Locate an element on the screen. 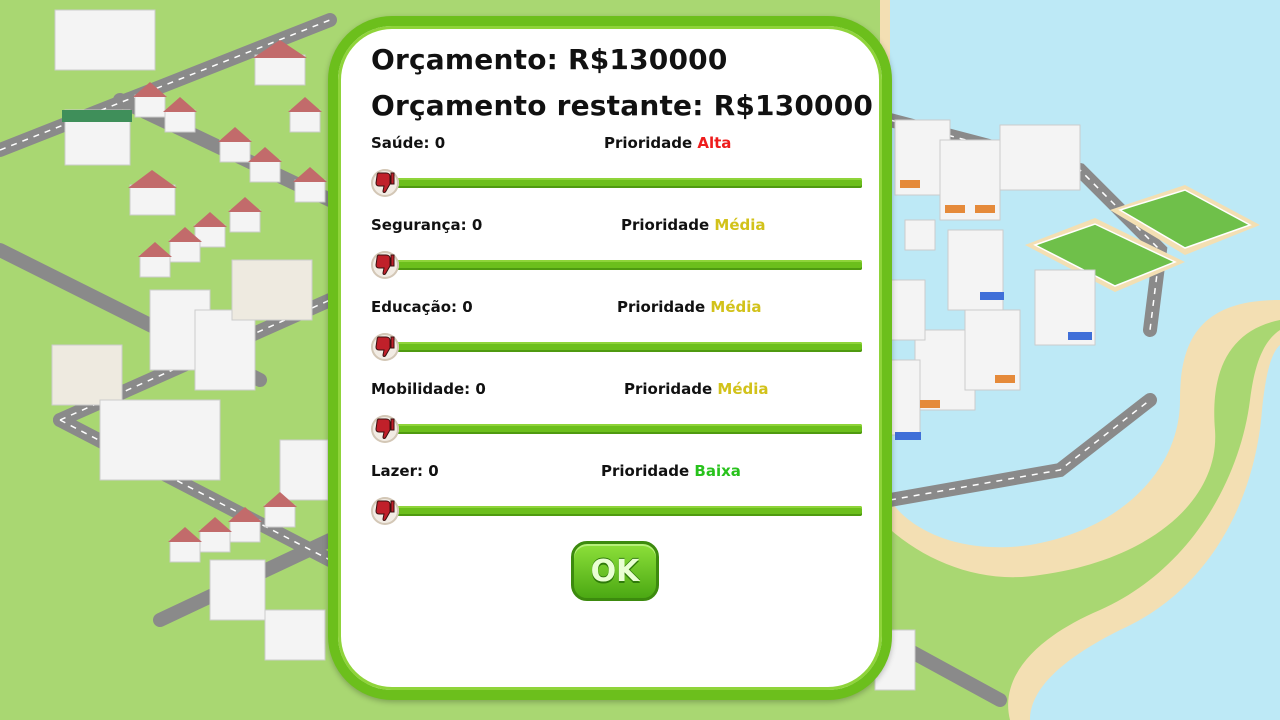 Image resolution: width=1280 pixels, height=720 pixels. slider-label-mobilidade: Mobilidade: 0 is located at coordinates (428, 389).